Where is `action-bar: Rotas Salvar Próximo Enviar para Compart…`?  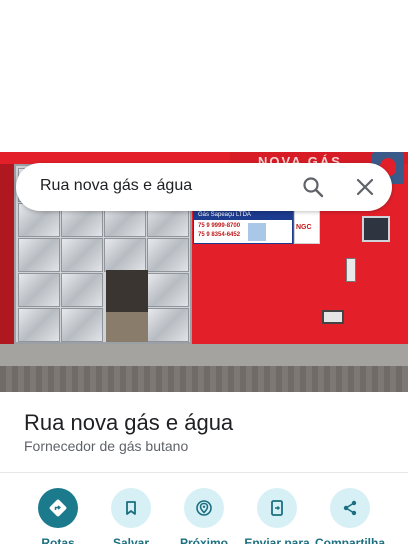
action-bar: Rotas Salvar Próximo Enviar para Compart… is located at coordinates (204, 515).